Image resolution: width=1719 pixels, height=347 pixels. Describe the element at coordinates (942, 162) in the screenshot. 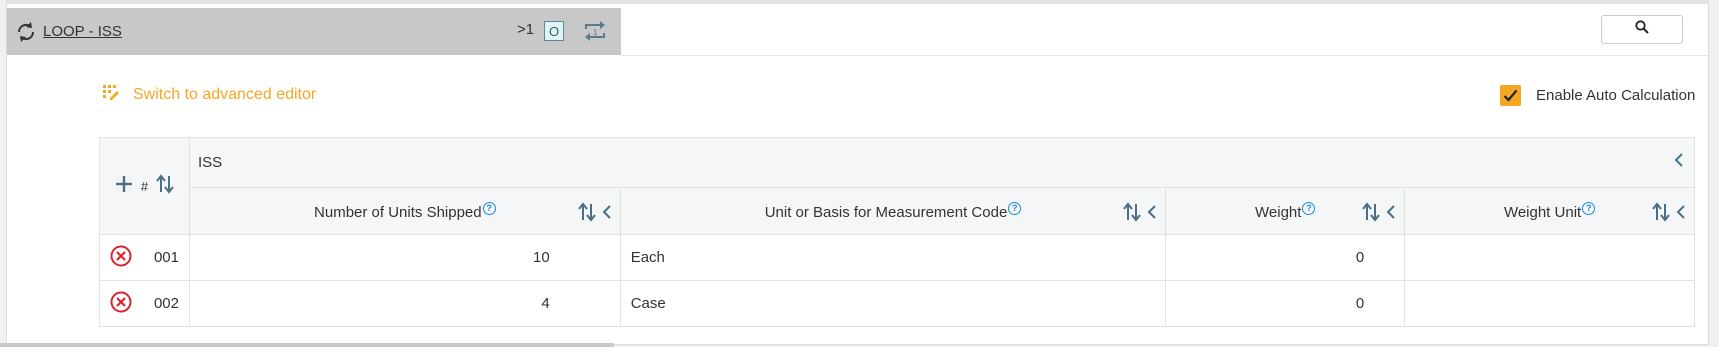

I see `group-header-iss: ISS` at that location.